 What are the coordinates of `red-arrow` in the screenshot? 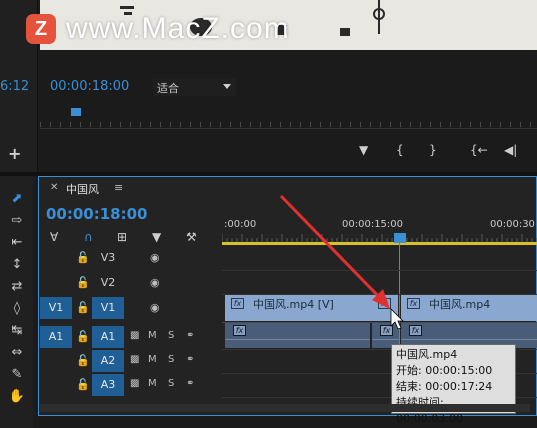 It's located at (332, 249).